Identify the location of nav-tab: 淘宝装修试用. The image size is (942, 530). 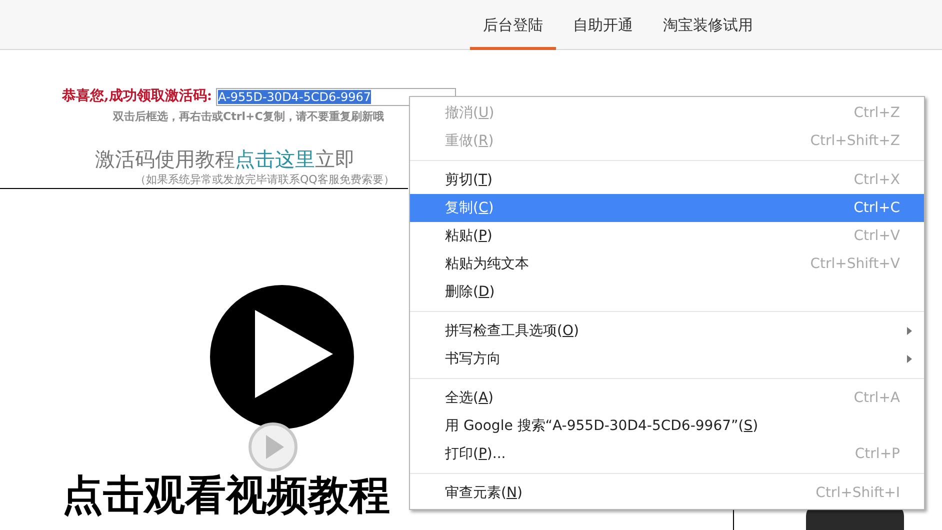
(708, 25).